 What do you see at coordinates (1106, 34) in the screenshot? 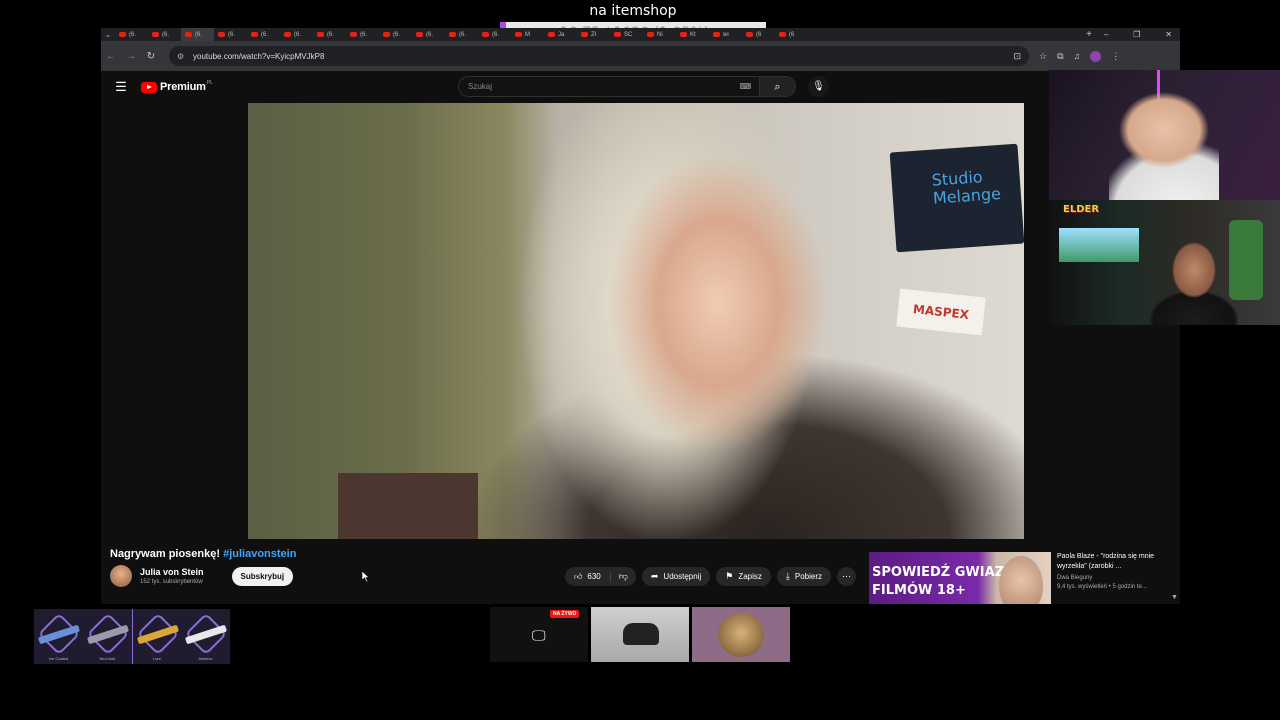
I see `minimize-icon: –` at bounding box center [1106, 34].